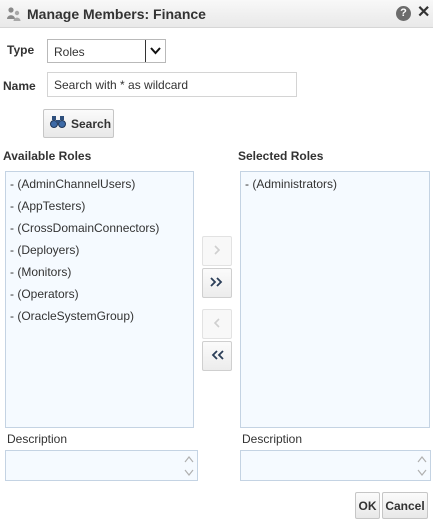  I want to click on remove-button, so click(217, 324).